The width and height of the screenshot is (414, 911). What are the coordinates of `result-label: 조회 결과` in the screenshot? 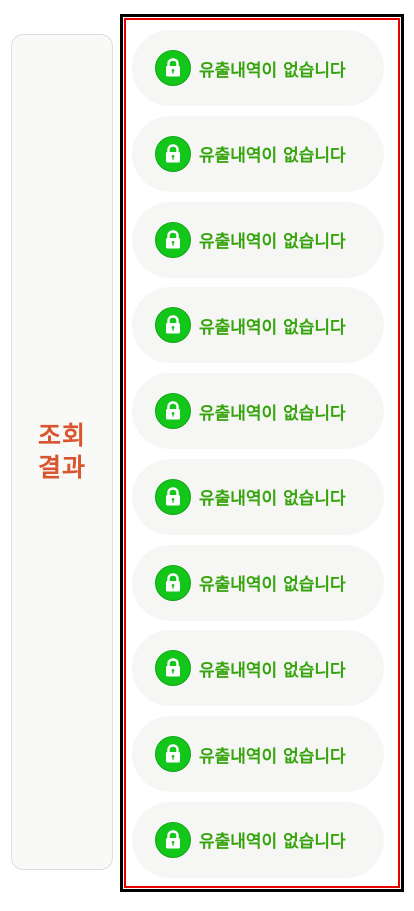 It's located at (61, 451).